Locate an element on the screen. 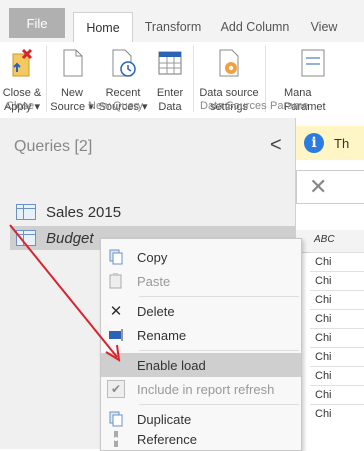  menu-item-enable-load: Enable load is located at coordinates (201, 365).